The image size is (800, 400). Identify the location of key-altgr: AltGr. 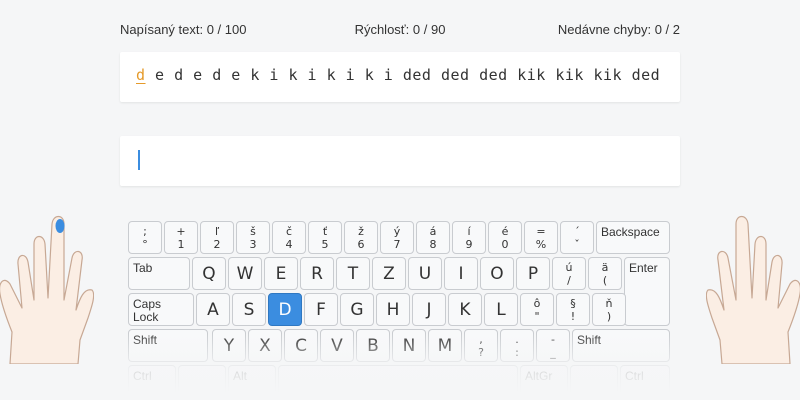
(544, 379).